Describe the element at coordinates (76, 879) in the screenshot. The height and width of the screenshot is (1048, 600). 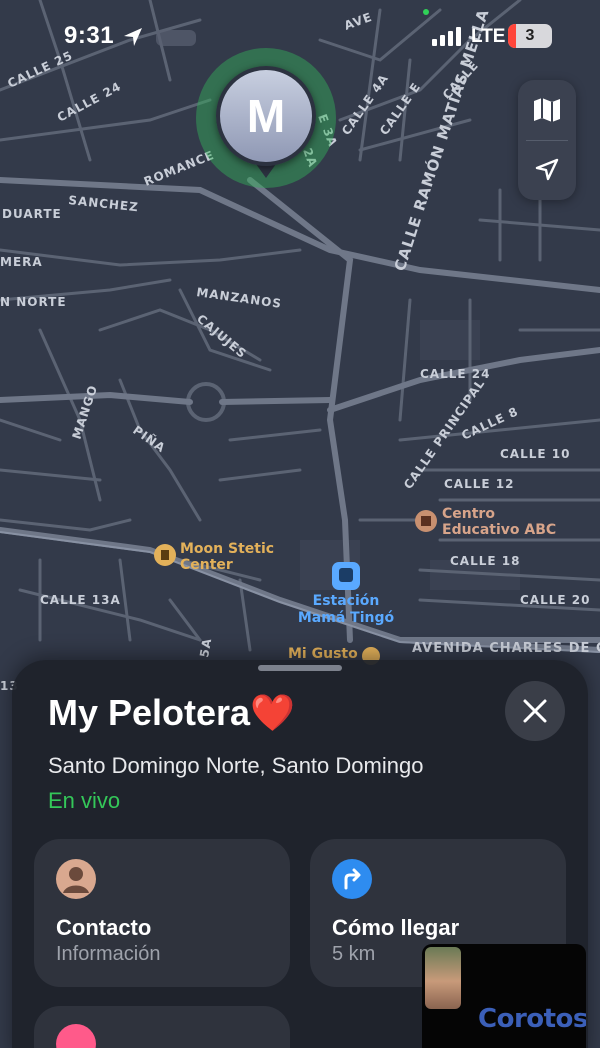
I see `person-icon` at that location.